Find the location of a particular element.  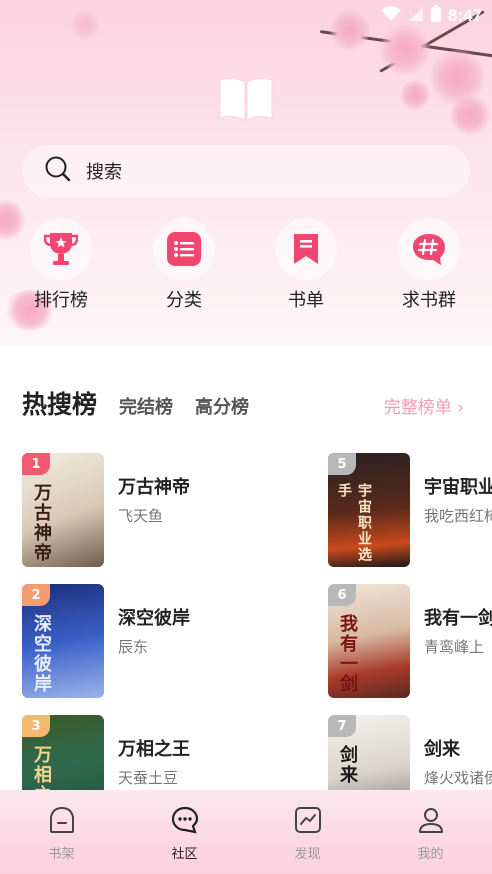

nav-bookshelf: 书架 is located at coordinates (61, 832).